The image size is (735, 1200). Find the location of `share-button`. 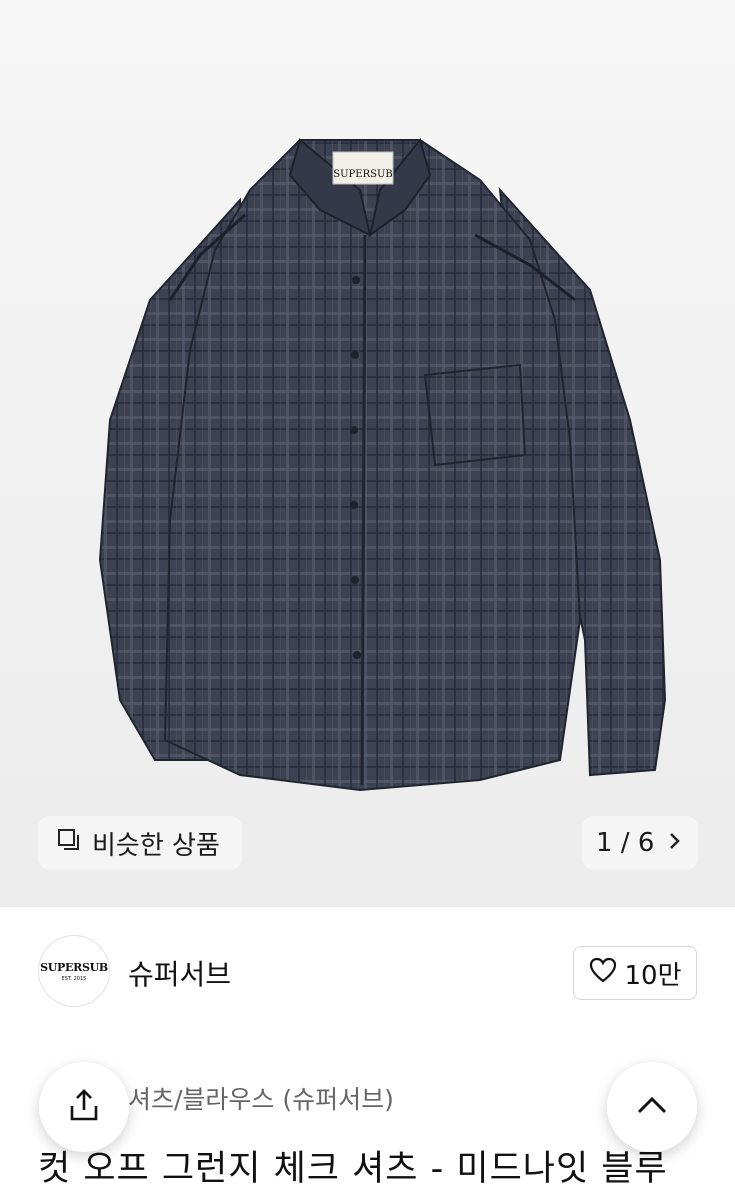

share-button is located at coordinates (84, 1107).